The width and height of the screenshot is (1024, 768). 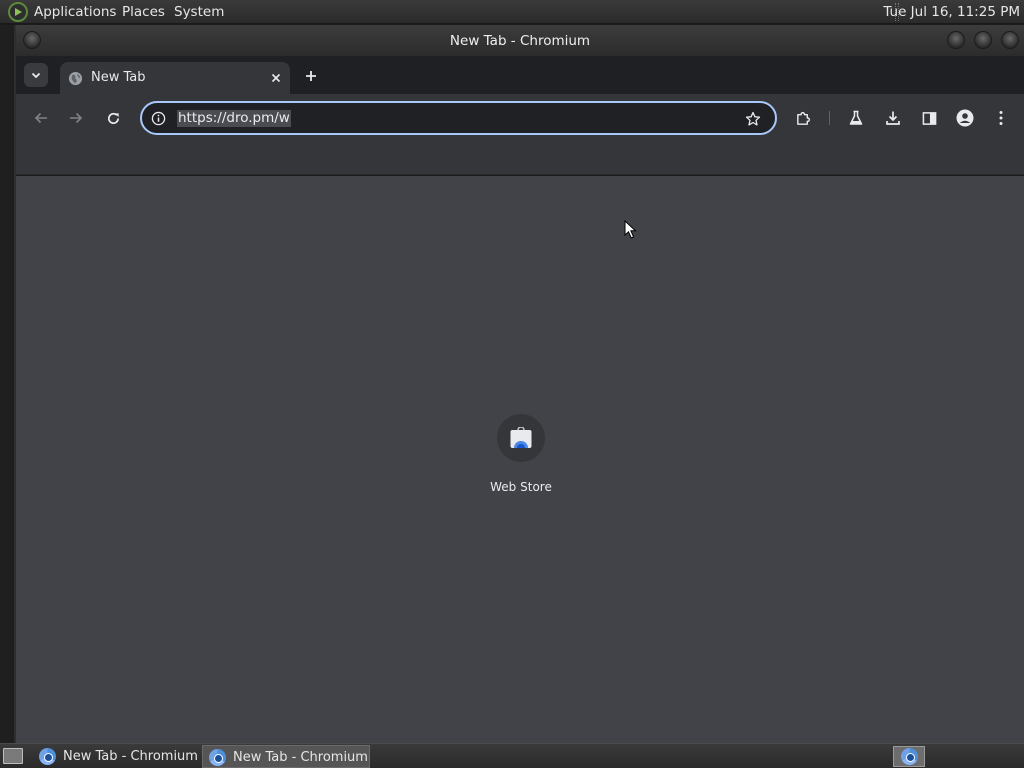 I want to click on tab-search-button, so click(x=36, y=75).